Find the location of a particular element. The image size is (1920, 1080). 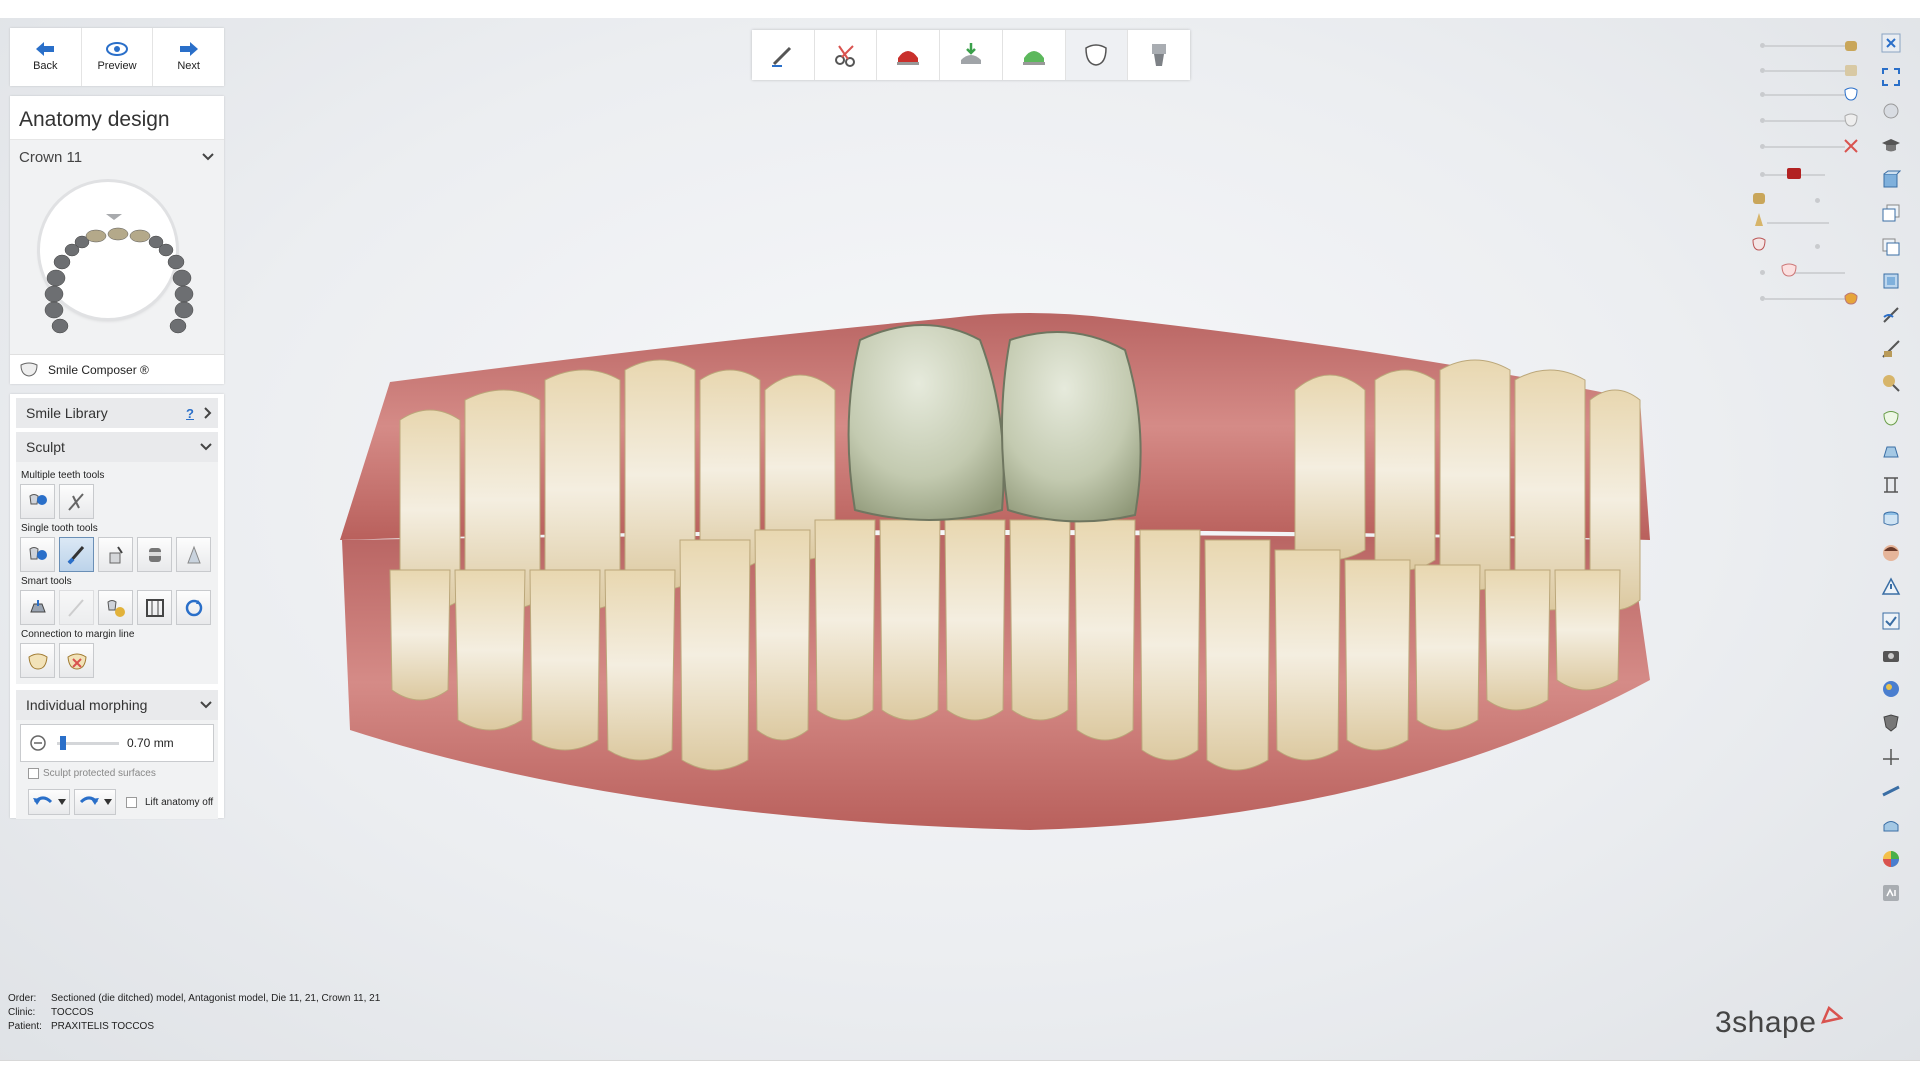

order-label: Order: is located at coordinates (22, 998).